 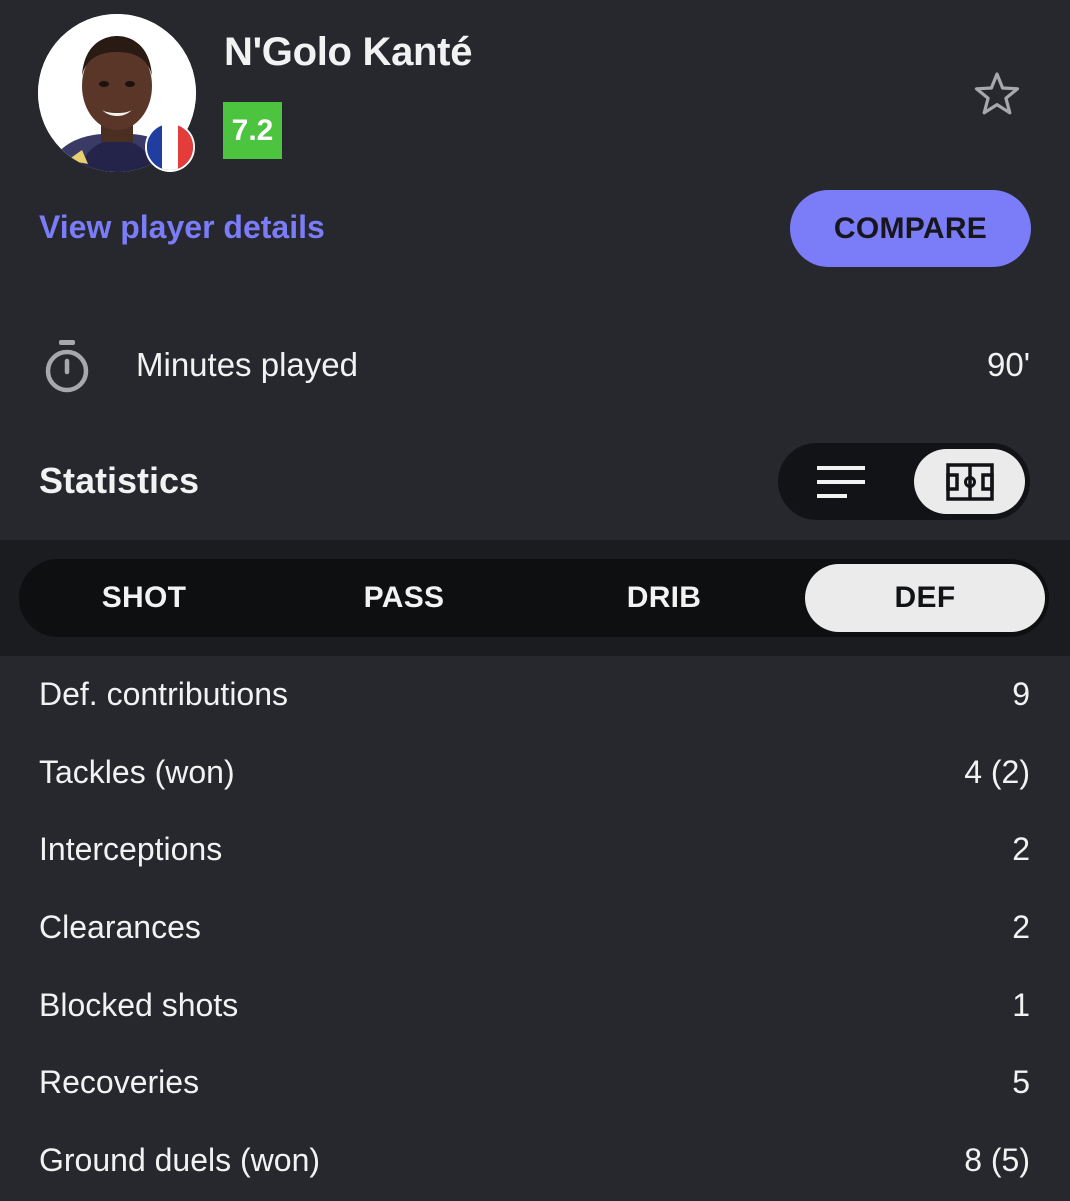 I want to click on stat-row-blocked-shots: Blocked shots 1, so click(x=535, y=1007).